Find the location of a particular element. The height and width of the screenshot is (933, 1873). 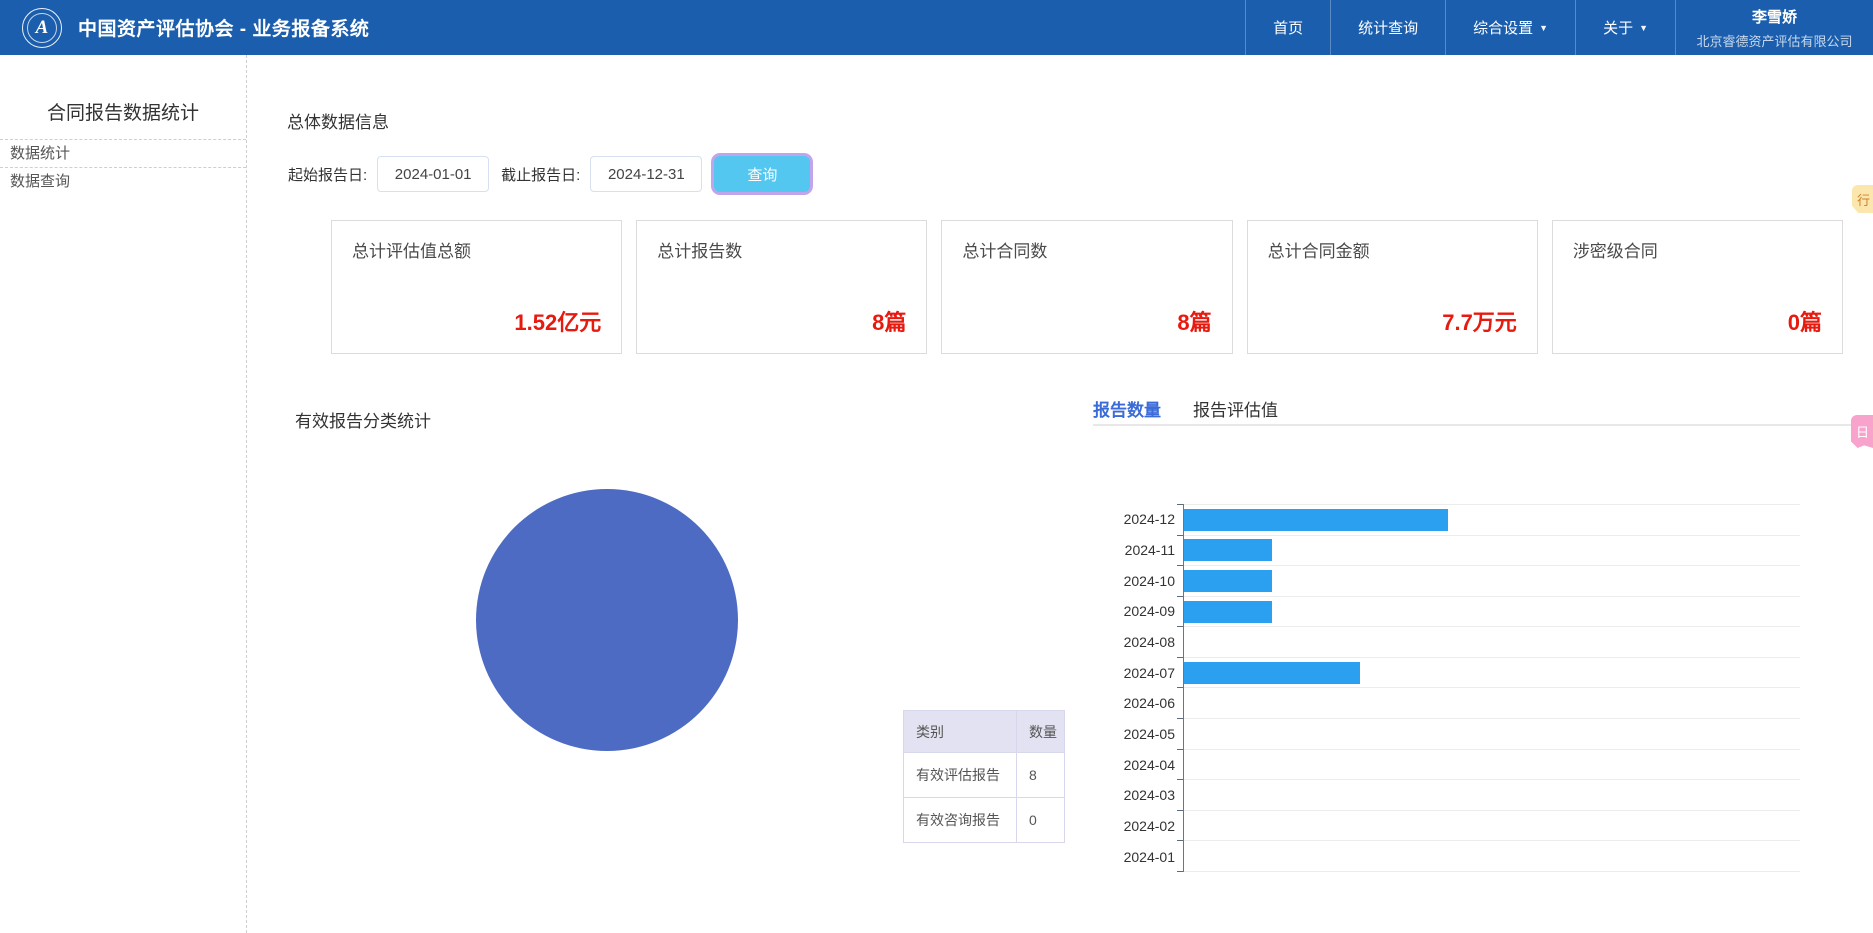

user-name: 李雪娇 is located at coordinates (1774, 17).